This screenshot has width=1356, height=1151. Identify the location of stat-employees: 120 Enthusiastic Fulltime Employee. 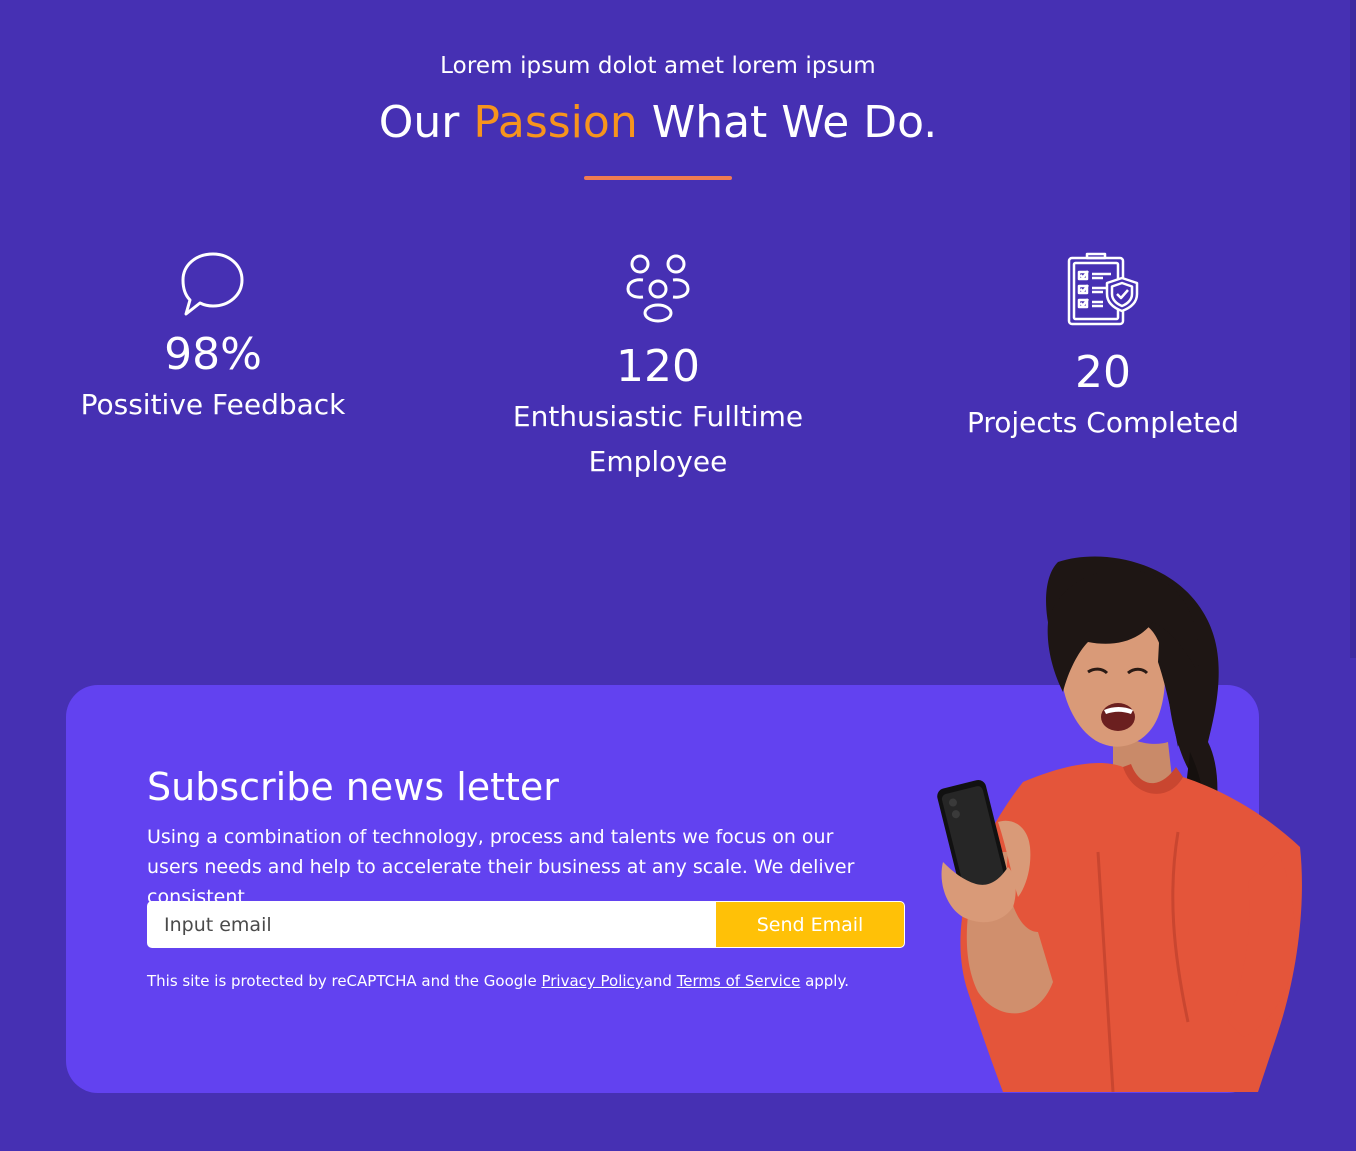
(658, 368).